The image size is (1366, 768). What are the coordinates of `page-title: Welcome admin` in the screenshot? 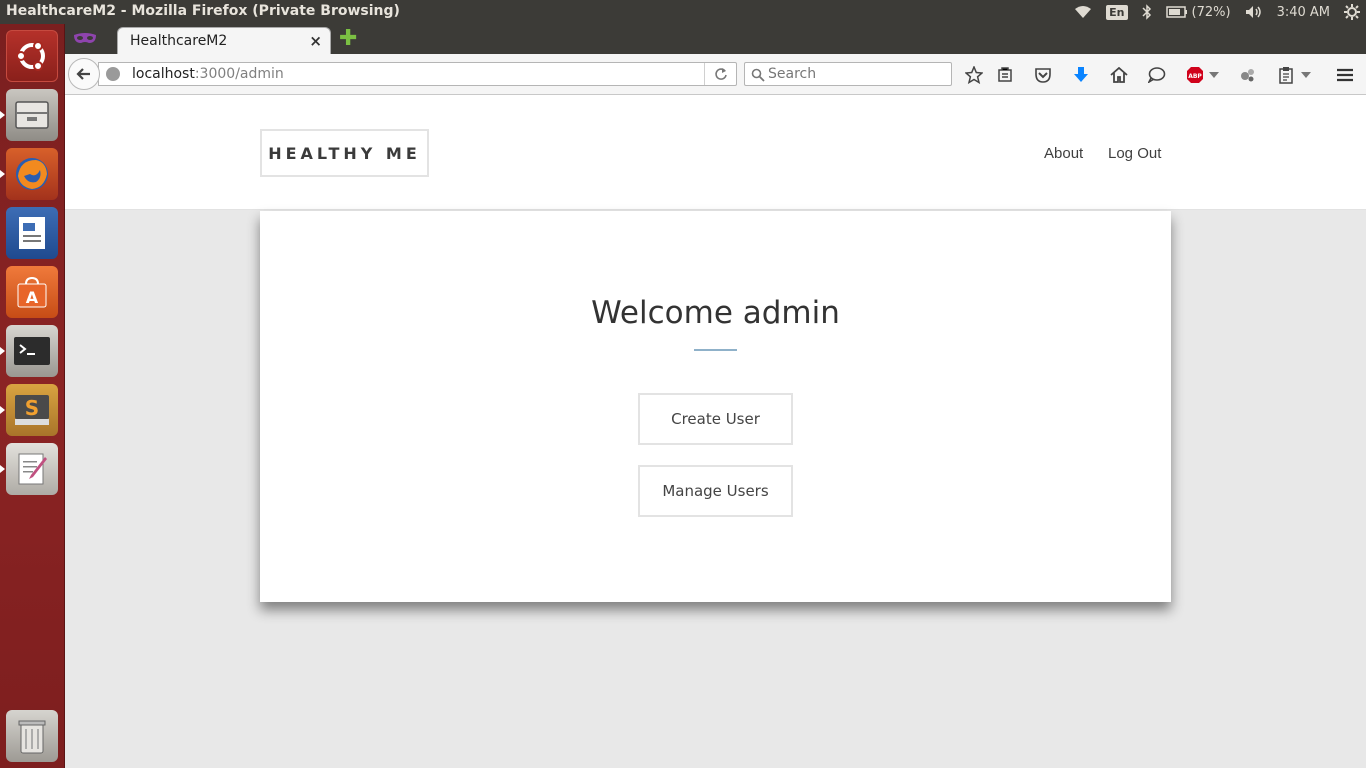 It's located at (715, 313).